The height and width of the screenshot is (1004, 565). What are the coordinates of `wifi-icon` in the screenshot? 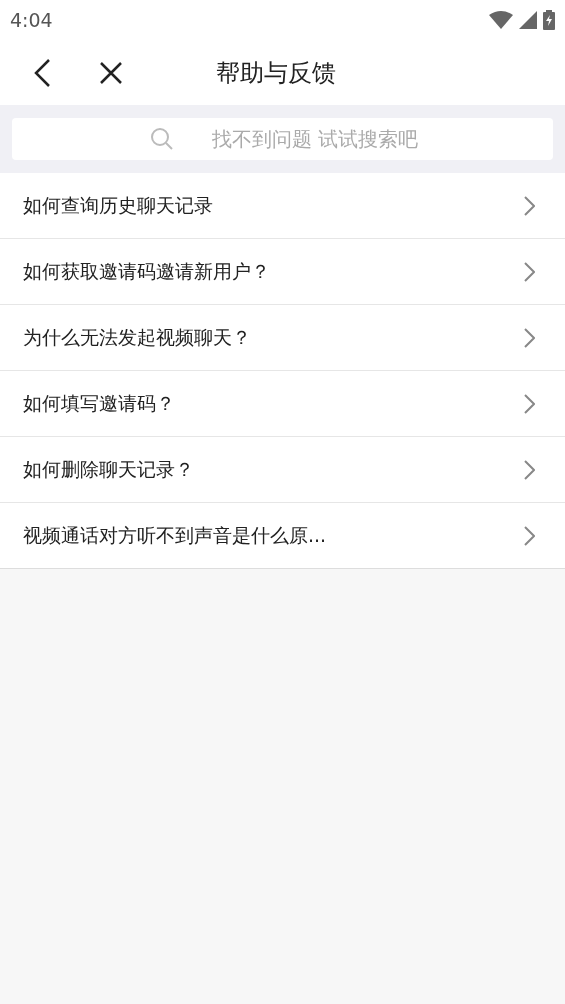 It's located at (501, 20).